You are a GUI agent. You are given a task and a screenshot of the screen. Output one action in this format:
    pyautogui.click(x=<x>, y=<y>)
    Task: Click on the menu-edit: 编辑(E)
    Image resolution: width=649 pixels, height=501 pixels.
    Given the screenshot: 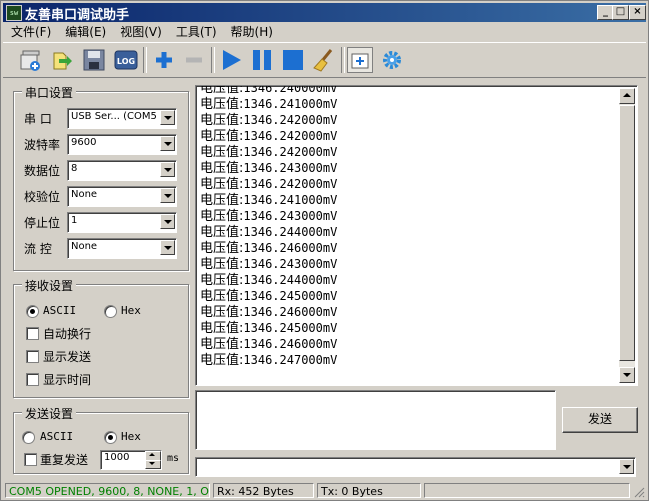 What is the action you would take?
    pyautogui.click(x=84, y=32)
    